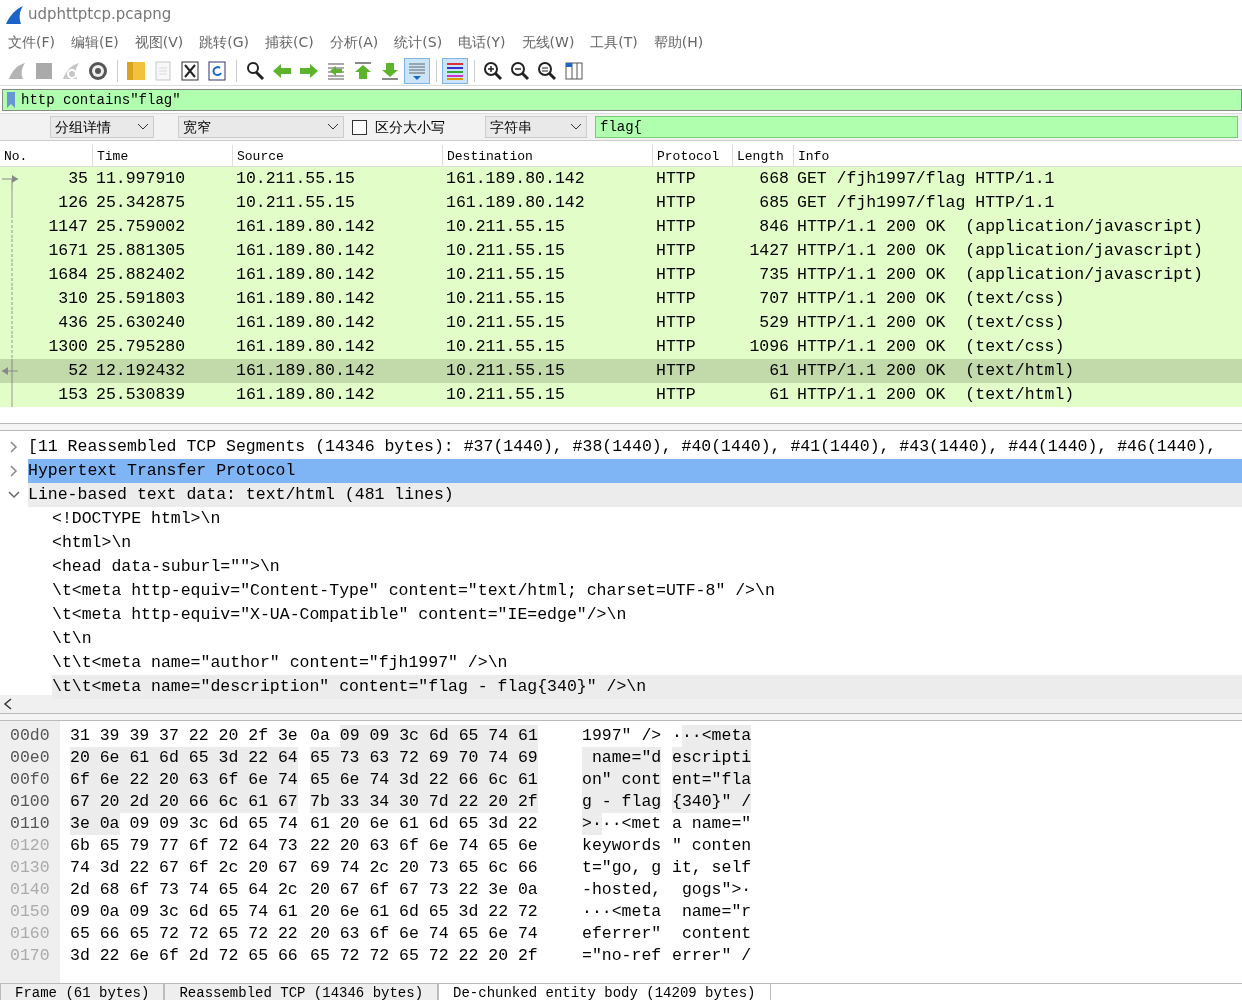 This screenshot has height=1000, width=1242. I want to click on packet-row: 1300 25.795280 161.189.80.142 10.211.55.15 HTTP 1096 HTTP/1.1 200 OK (text/css), so click(621, 347).